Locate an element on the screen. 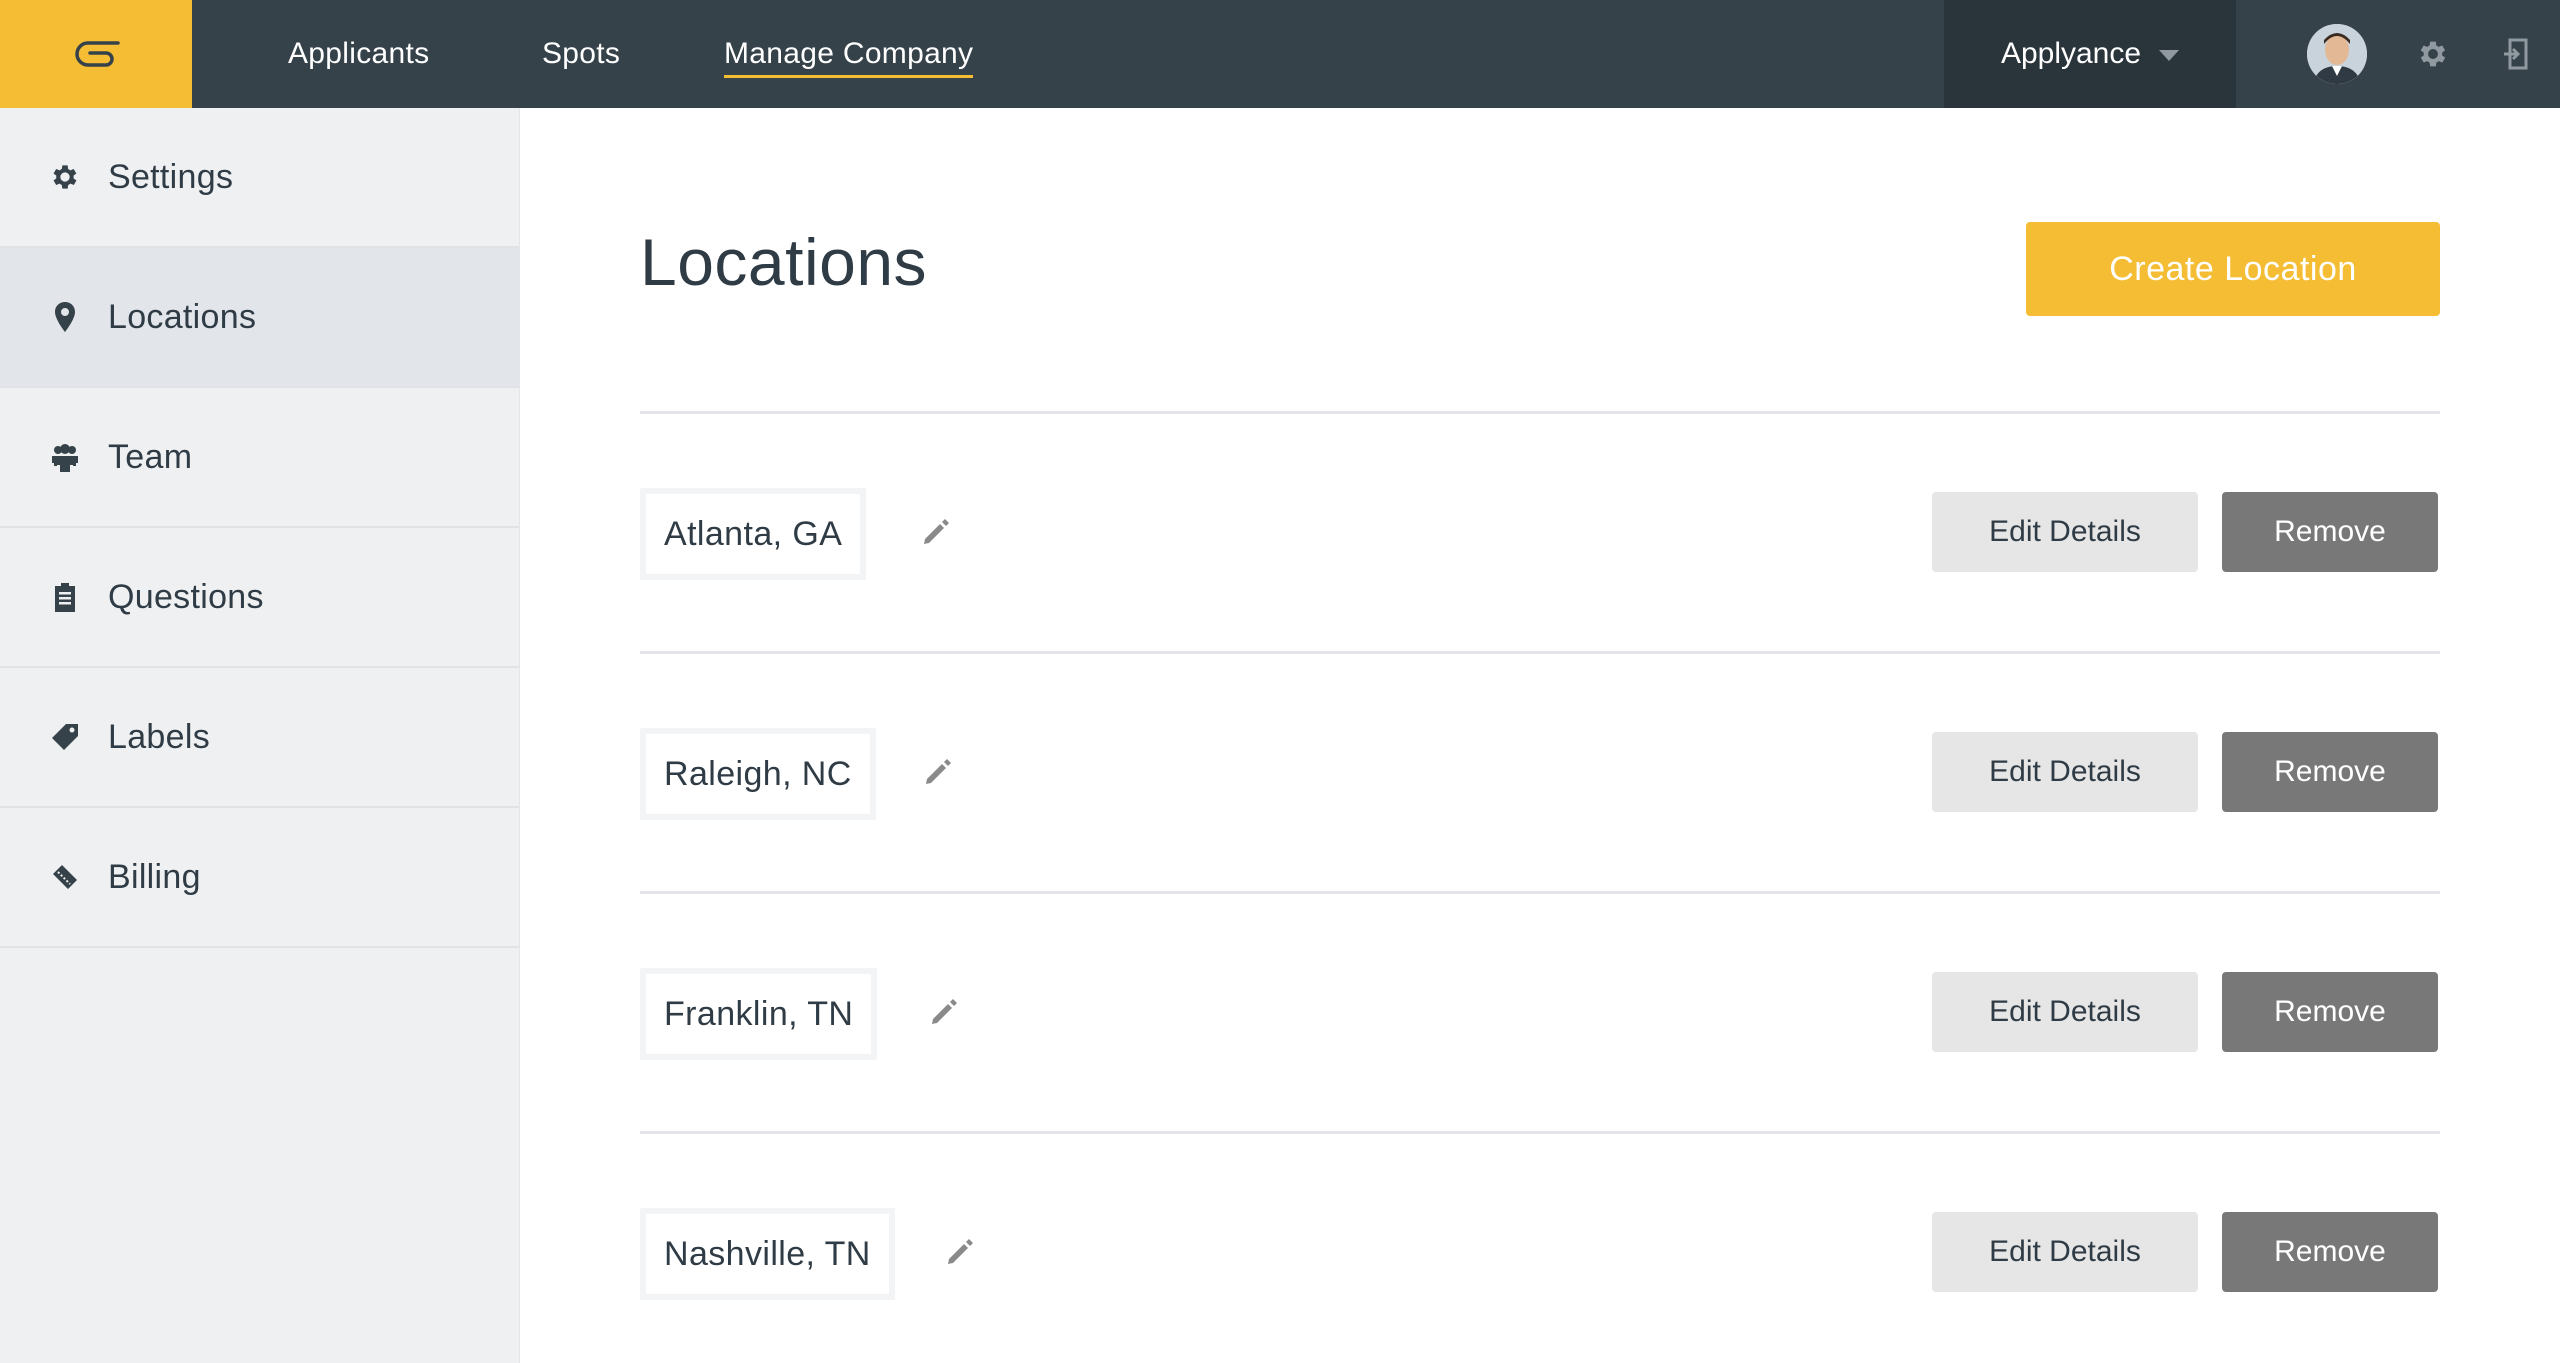 This screenshot has height=1363, width=2560. nav-manage-company: Manage Company is located at coordinates (849, 54).